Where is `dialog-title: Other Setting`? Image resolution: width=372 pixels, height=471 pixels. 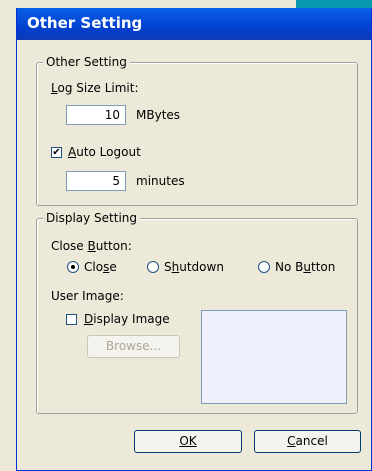 dialog-title: Other Setting is located at coordinates (85, 23).